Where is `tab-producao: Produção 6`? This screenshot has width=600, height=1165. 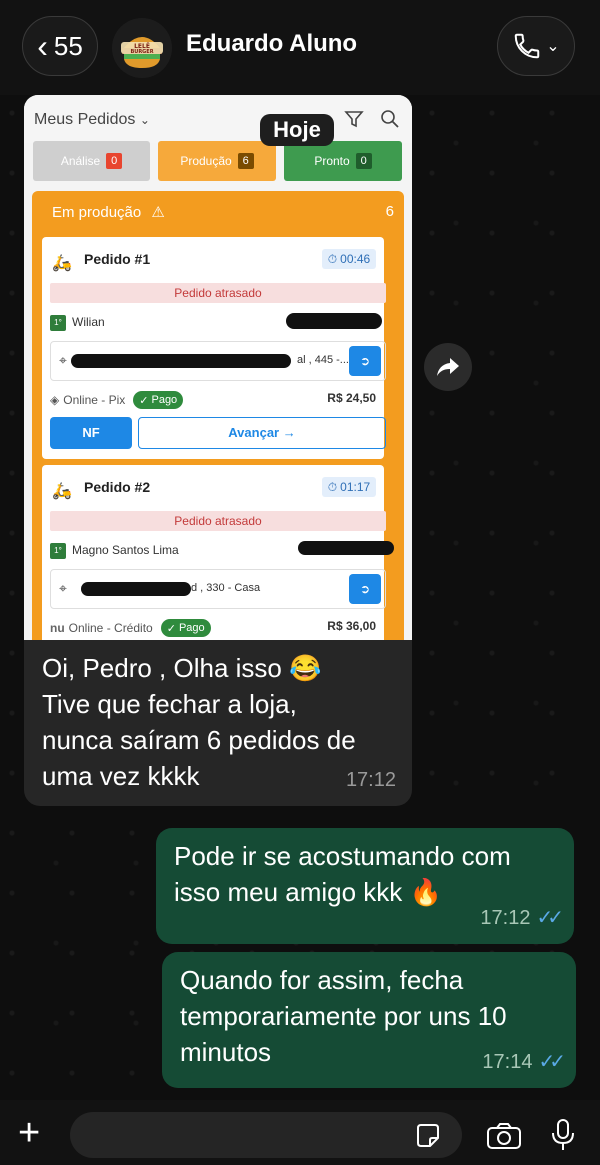
tab-producao: Produção 6 is located at coordinates (217, 161).